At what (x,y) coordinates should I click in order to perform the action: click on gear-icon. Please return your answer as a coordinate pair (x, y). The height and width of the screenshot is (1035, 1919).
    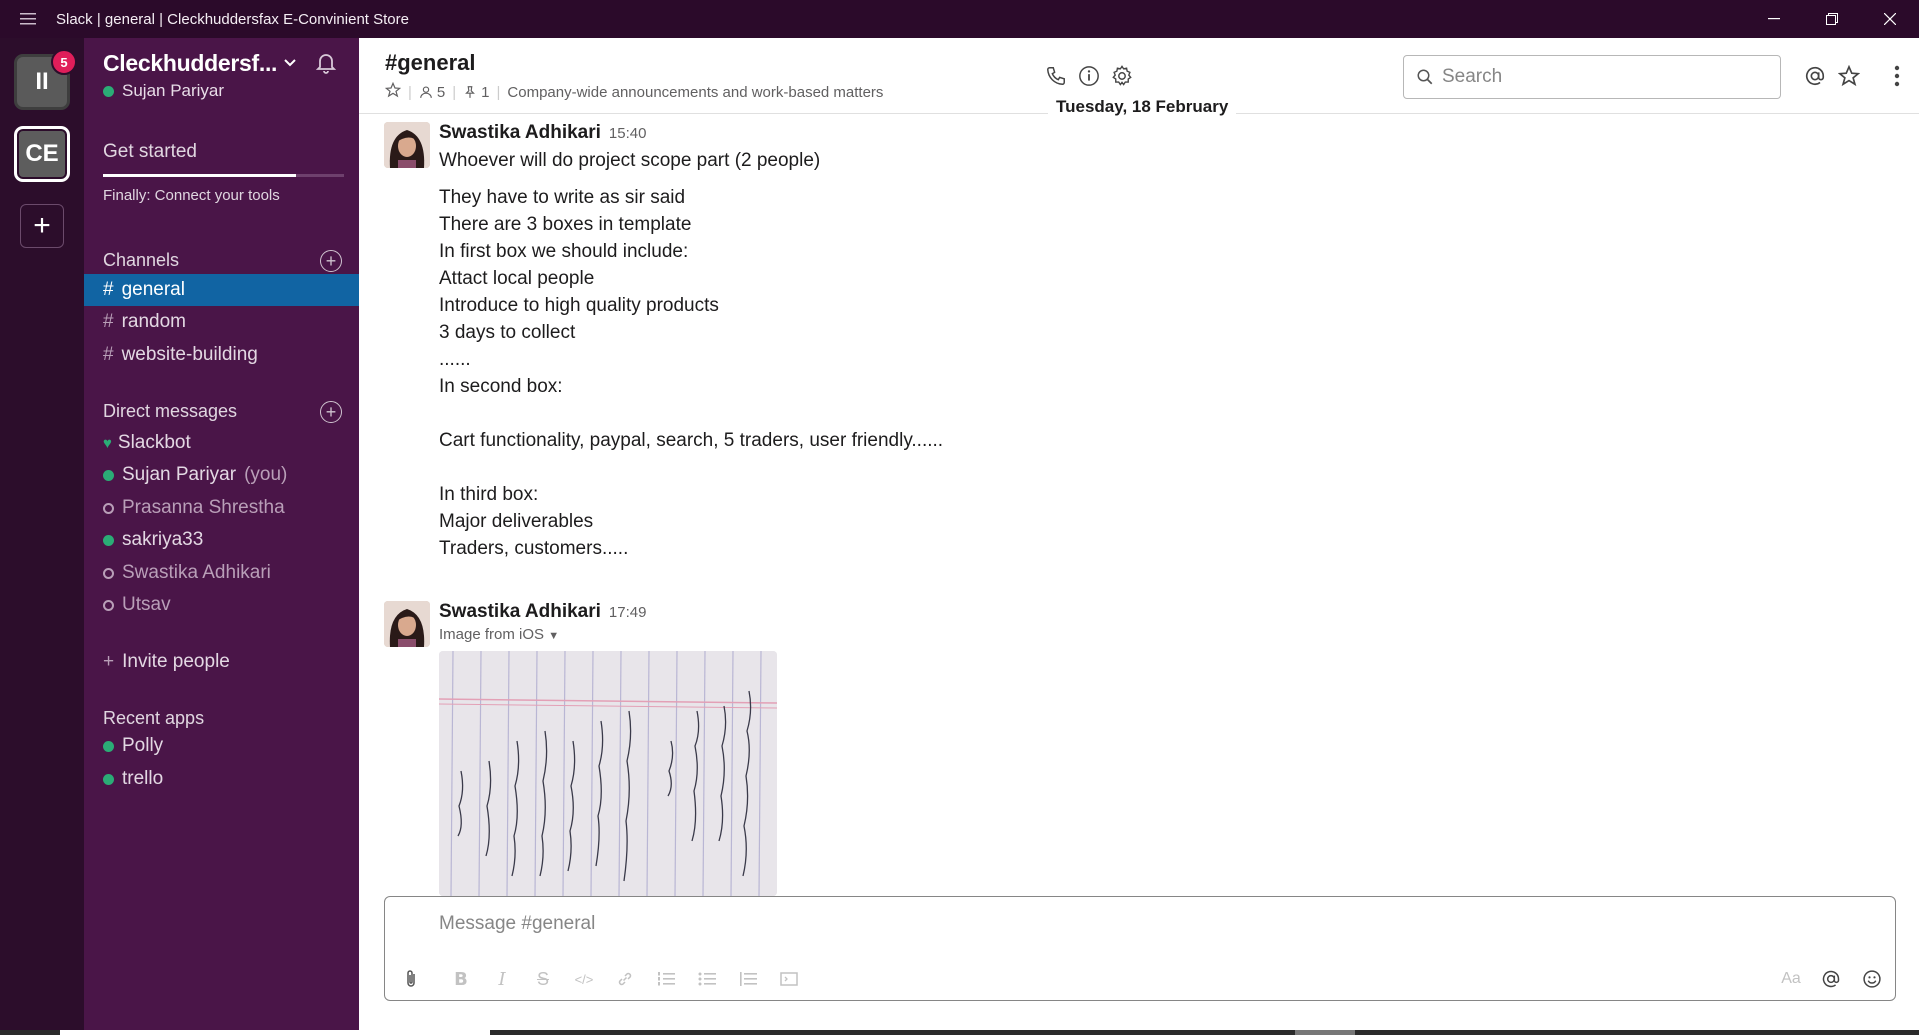
    Looking at the image, I should click on (1122, 76).